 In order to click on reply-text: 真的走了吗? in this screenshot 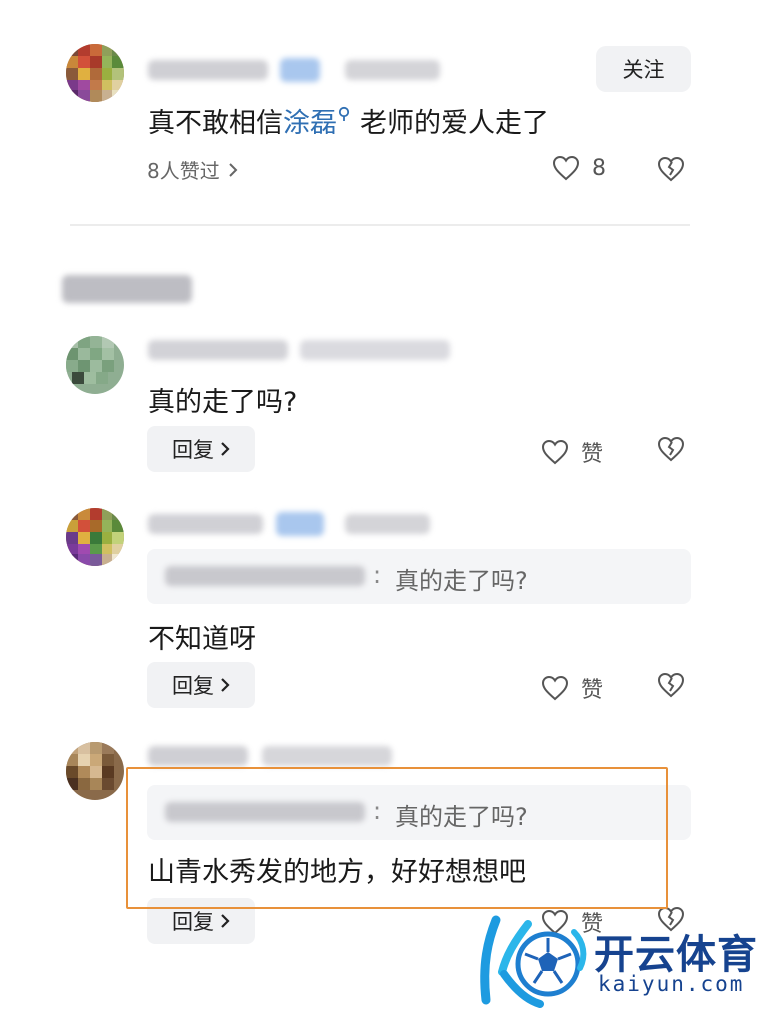, I will do `click(223, 402)`.